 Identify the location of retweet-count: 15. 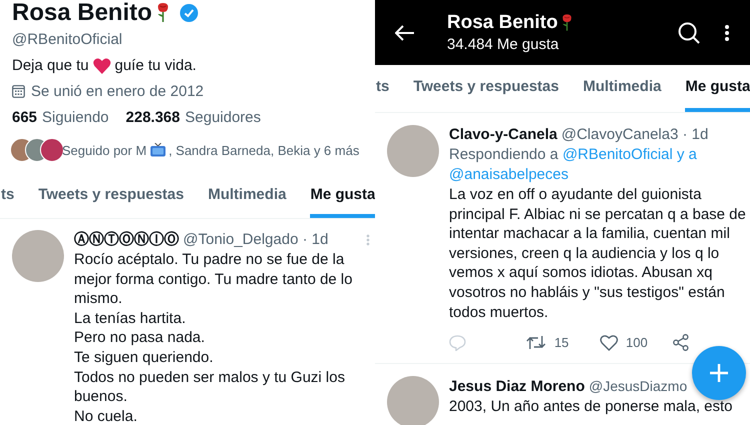
(561, 342).